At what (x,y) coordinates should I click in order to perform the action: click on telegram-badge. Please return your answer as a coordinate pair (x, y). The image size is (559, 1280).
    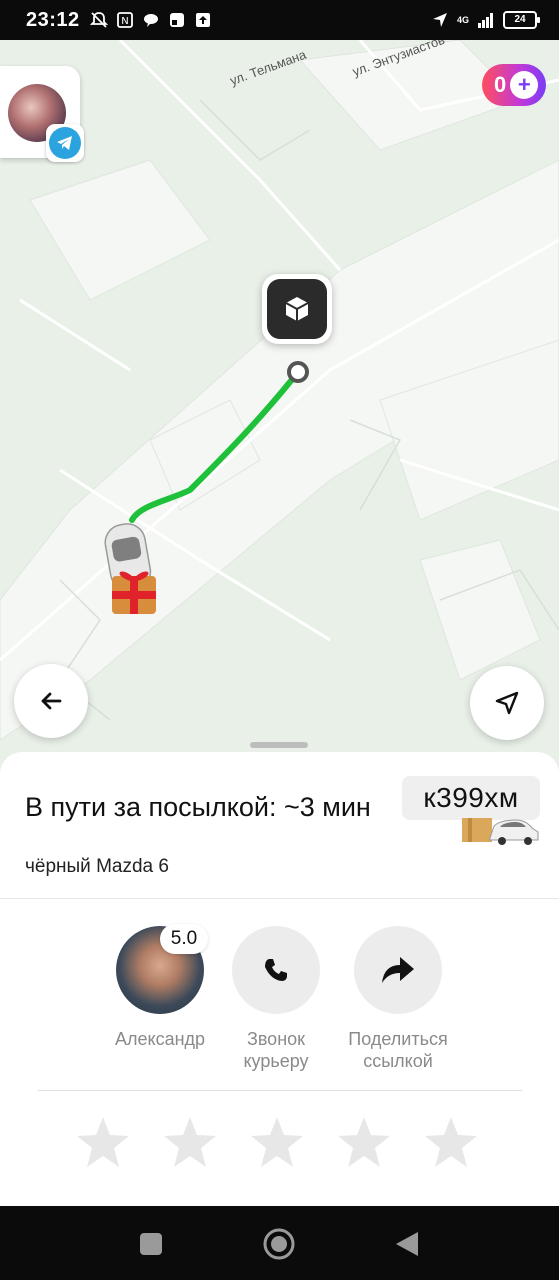
    Looking at the image, I should click on (65, 143).